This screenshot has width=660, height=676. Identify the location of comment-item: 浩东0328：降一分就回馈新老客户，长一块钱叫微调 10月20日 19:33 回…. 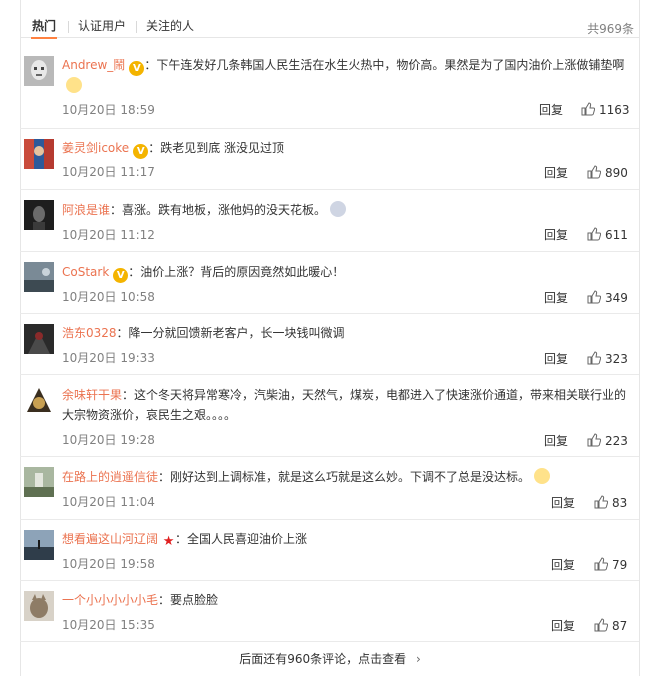
(330, 344).